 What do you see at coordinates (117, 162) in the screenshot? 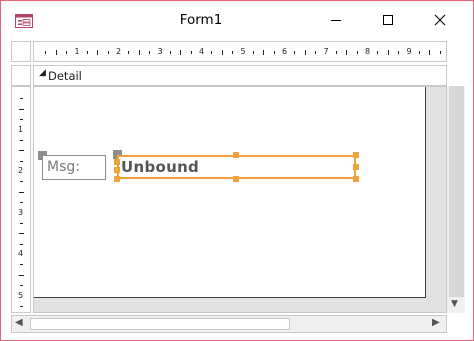
I see `resize-handle-left-top` at bounding box center [117, 162].